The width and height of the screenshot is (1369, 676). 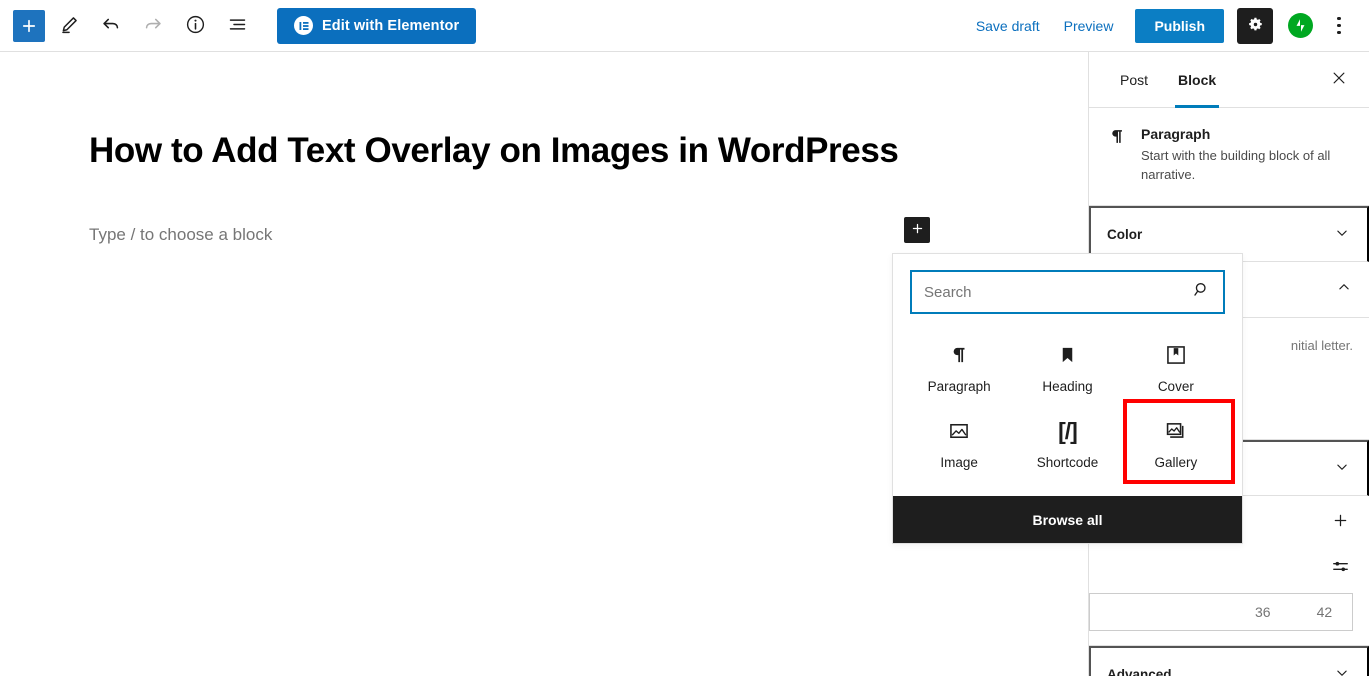 I want to click on jetpack-icon, so click(x=1300, y=25).